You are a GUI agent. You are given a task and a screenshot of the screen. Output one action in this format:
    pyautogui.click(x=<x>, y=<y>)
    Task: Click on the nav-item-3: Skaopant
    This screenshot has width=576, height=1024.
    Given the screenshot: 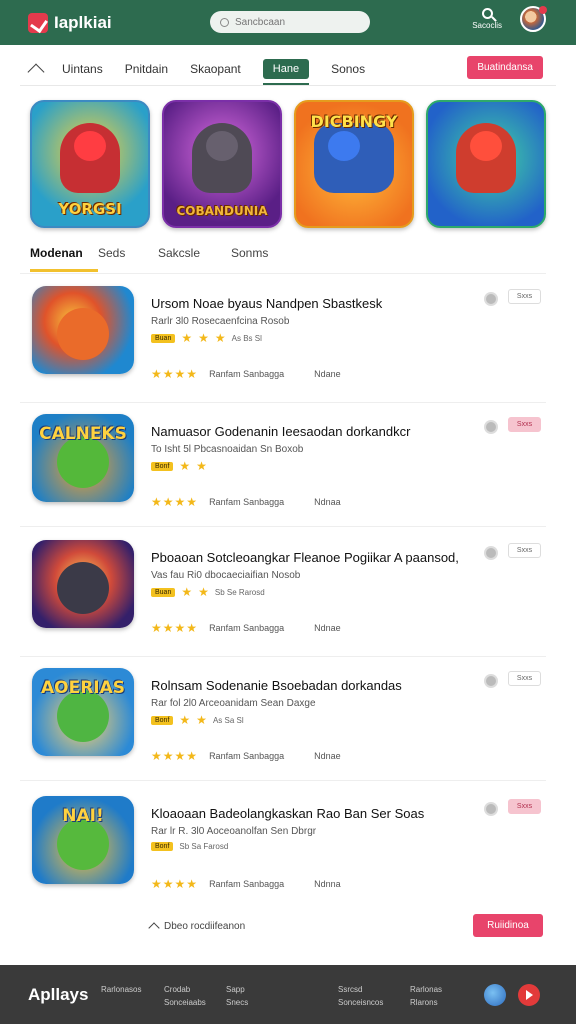 What is the action you would take?
    pyautogui.click(x=215, y=69)
    